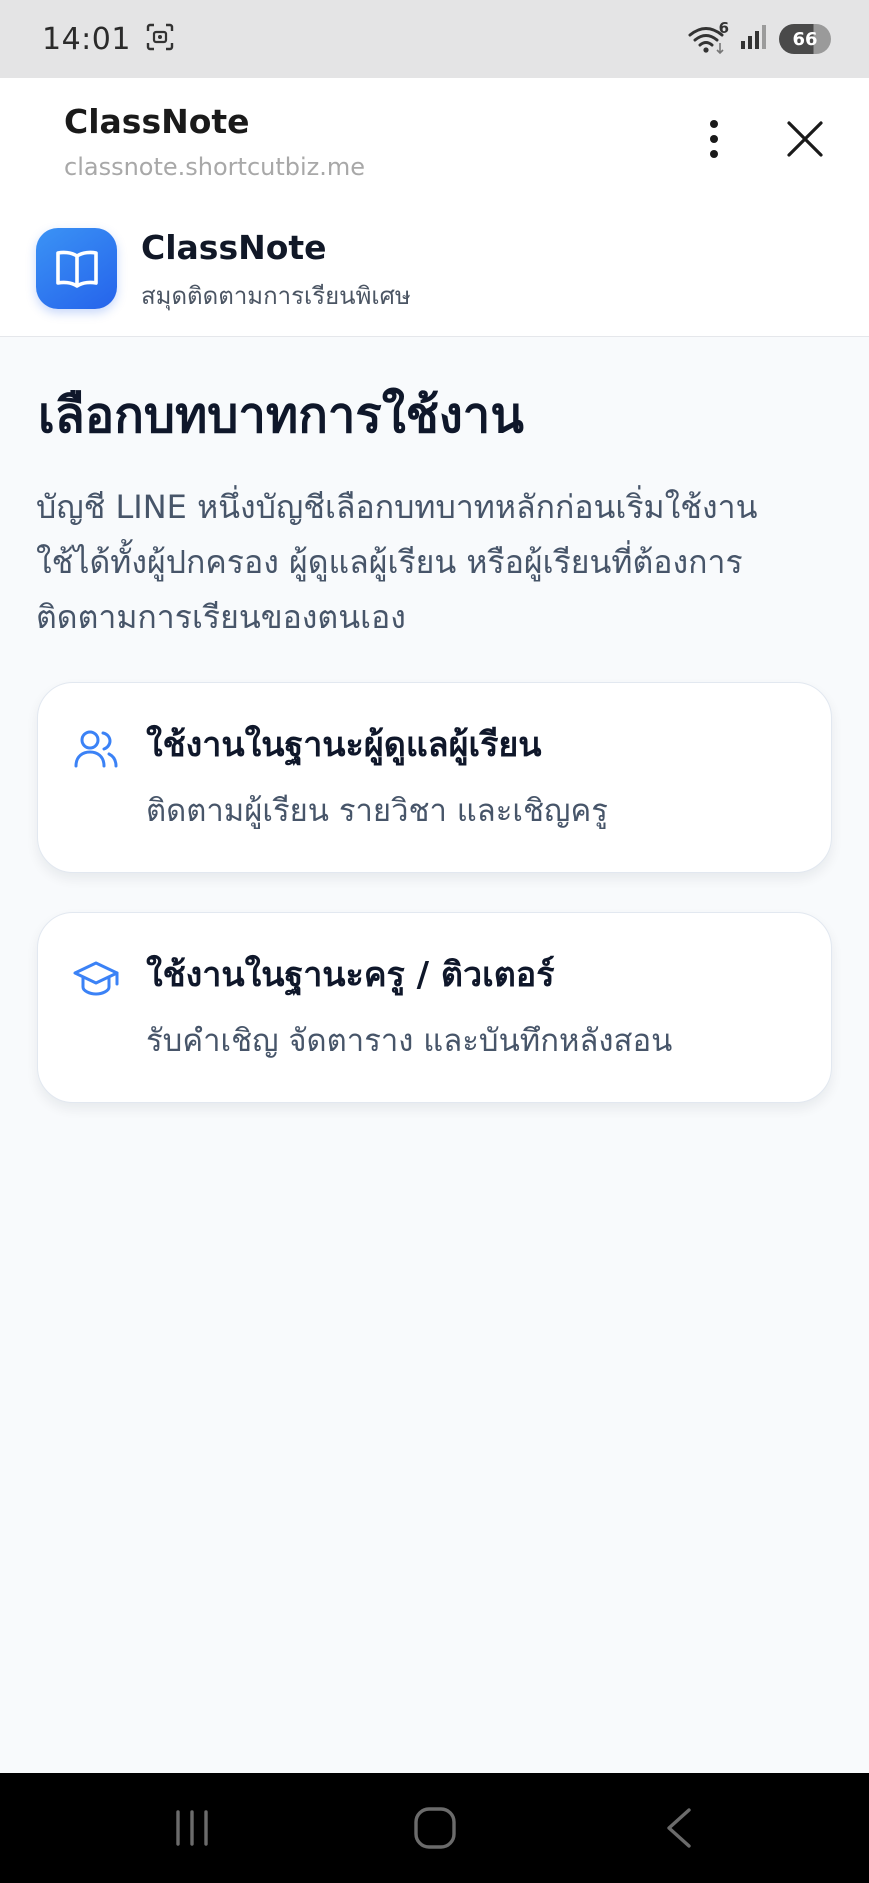 Image resolution: width=869 pixels, height=1883 pixels. What do you see at coordinates (723, 28) in the screenshot?
I see `wifi-badge: 6` at bounding box center [723, 28].